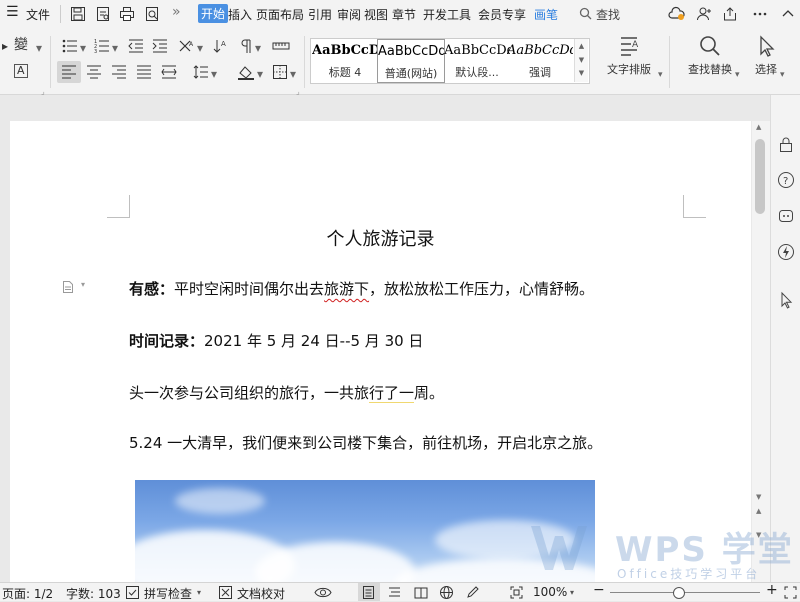 The width and height of the screenshot is (800, 602). Describe the element at coordinates (246, 46) in the screenshot. I see `show-marks-icon` at that location.